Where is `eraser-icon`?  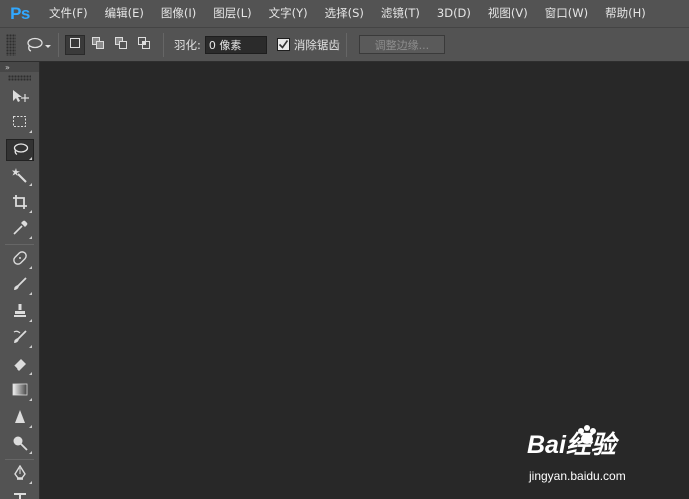
eraser-icon is located at coordinates (20, 365).